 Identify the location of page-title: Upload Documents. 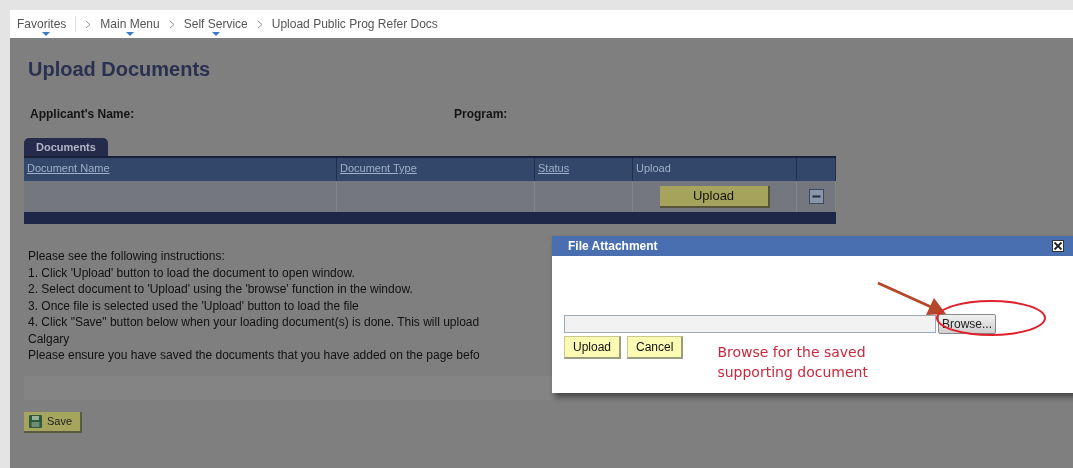
(120, 69).